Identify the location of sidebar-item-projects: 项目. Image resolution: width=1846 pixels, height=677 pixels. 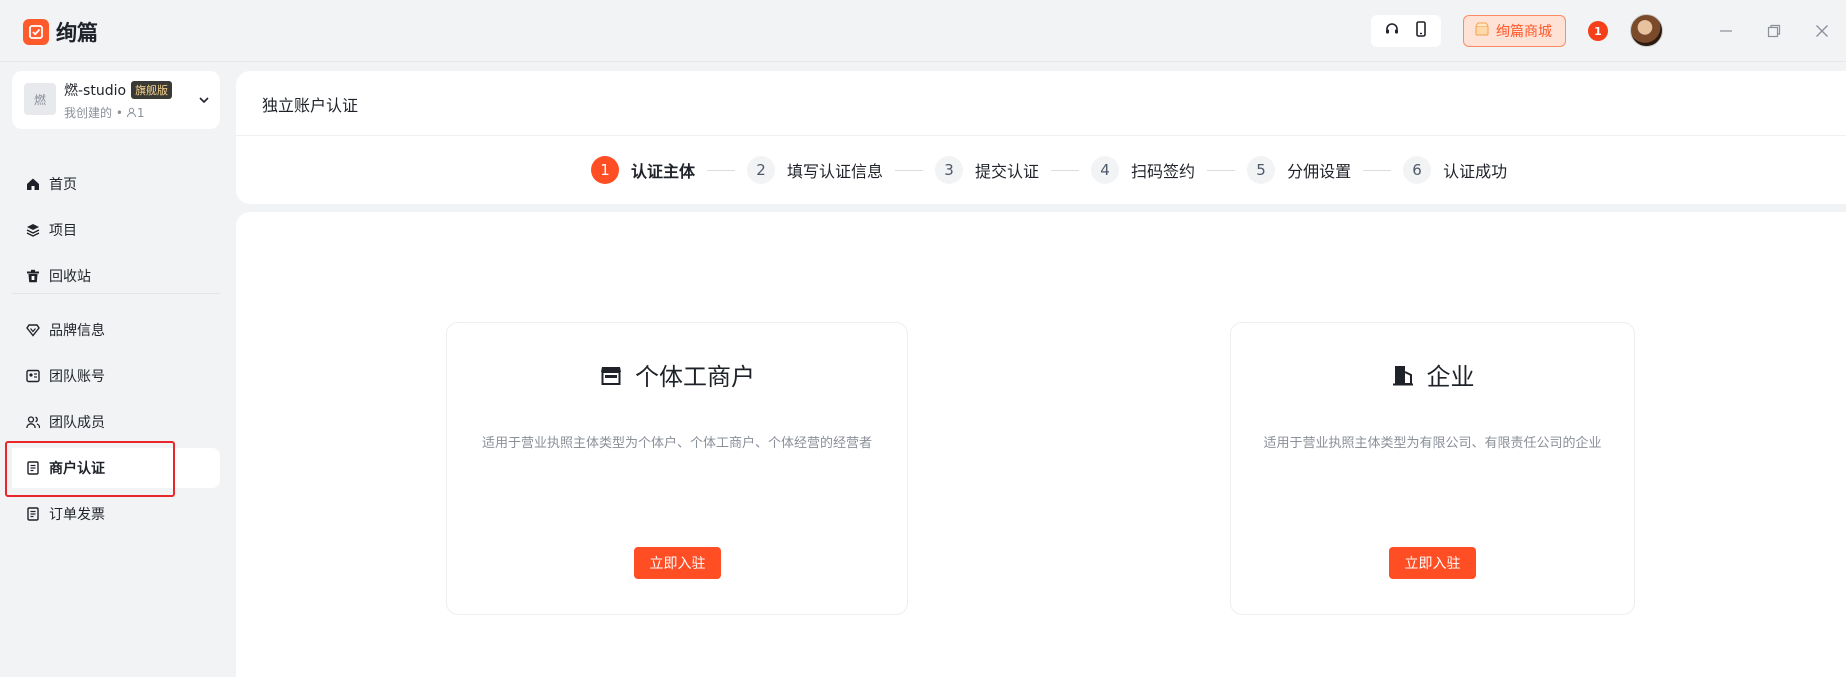
(116, 230).